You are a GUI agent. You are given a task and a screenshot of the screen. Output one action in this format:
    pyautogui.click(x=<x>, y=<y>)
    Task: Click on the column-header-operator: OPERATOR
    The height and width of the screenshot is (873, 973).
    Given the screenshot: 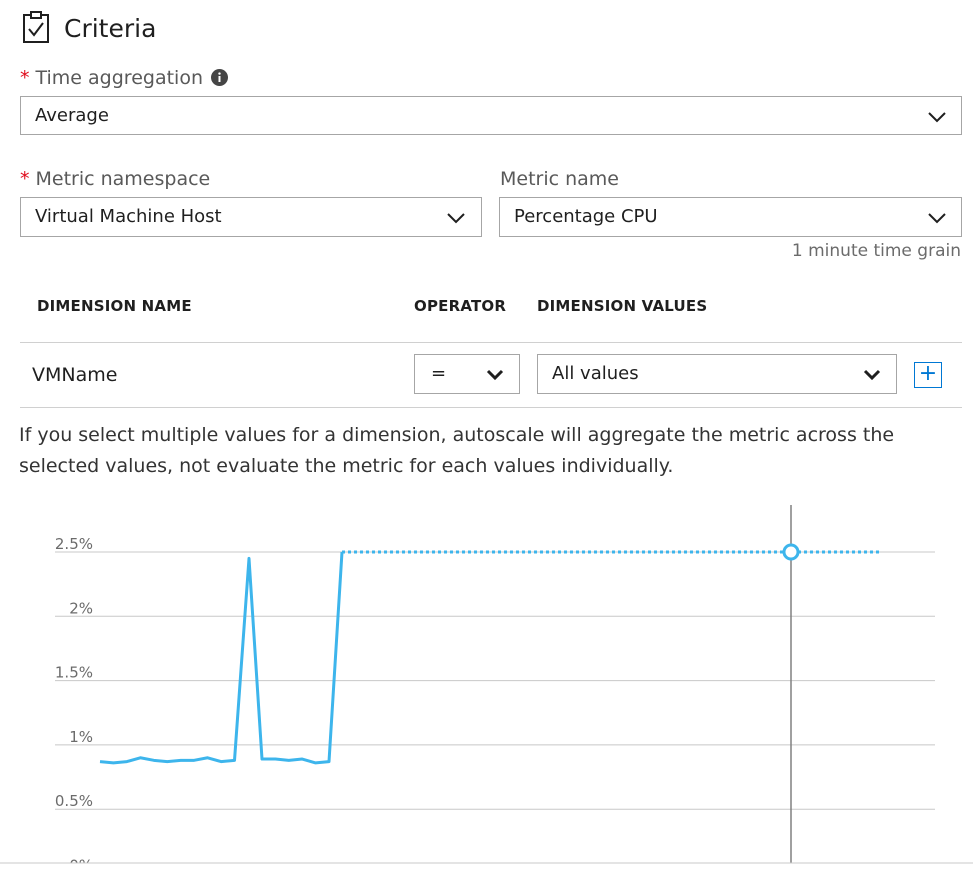 What is the action you would take?
    pyautogui.click(x=460, y=306)
    